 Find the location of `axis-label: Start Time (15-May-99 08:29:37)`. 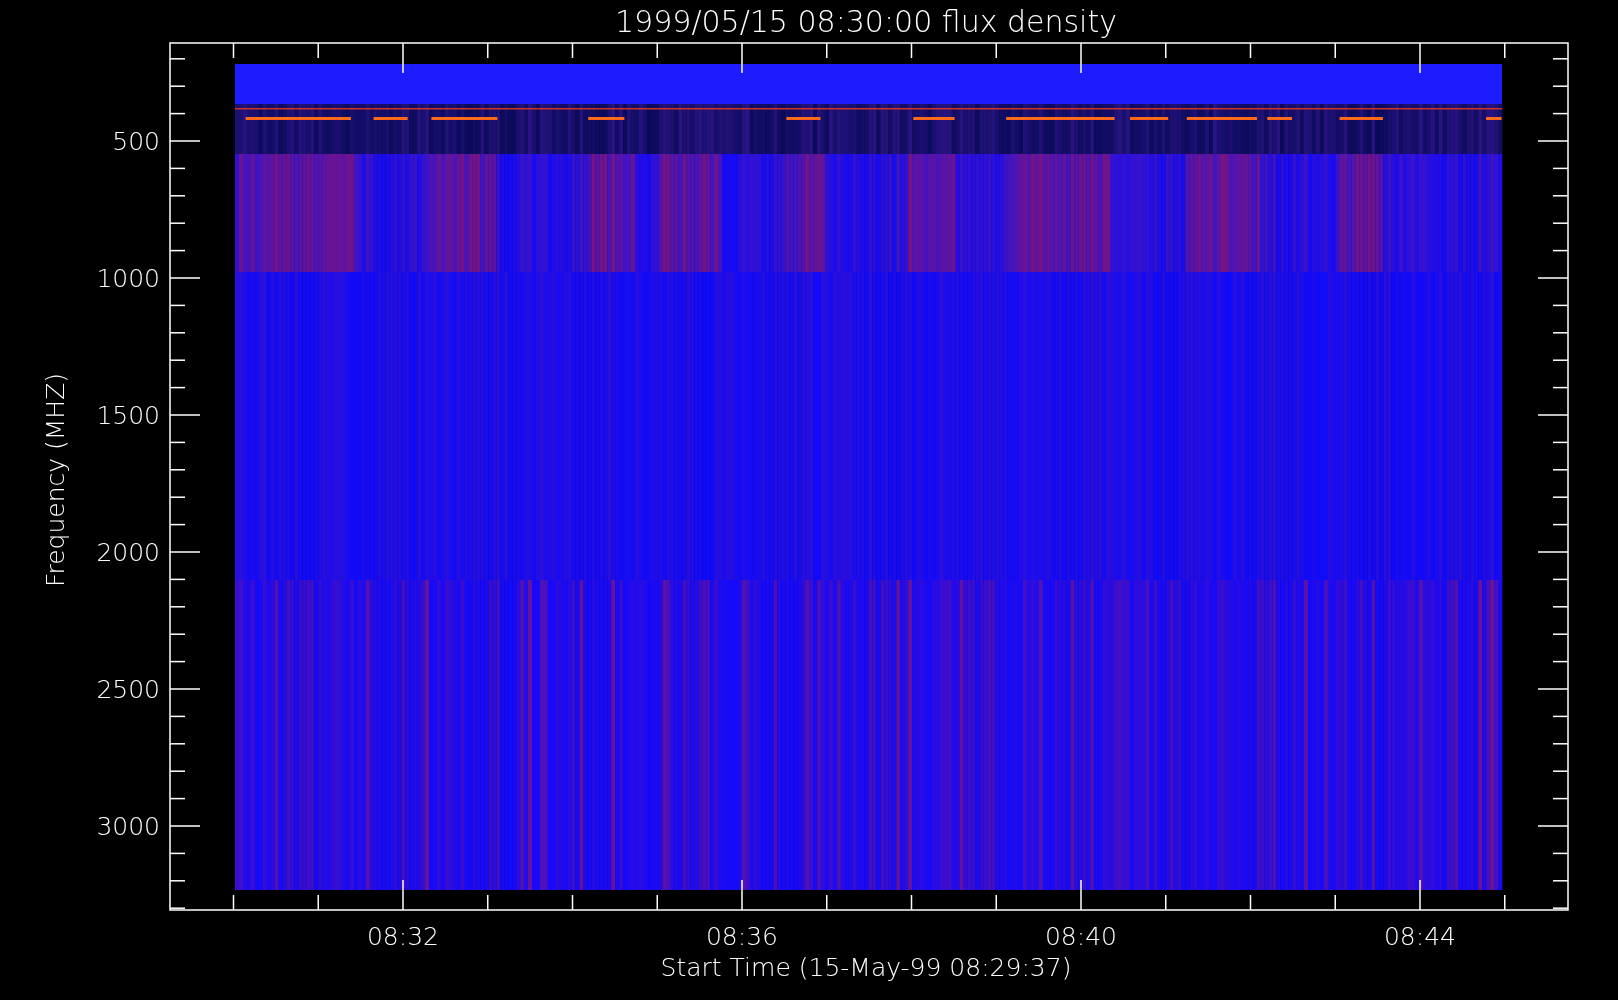

axis-label: Start Time (15-May-99 08:29:37) is located at coordinates (866, 967).